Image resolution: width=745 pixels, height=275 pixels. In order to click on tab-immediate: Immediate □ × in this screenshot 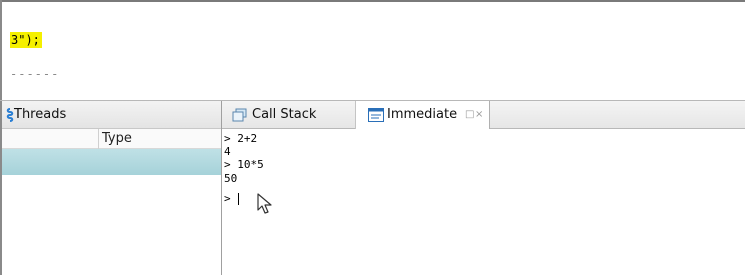, I will do `click(423, 115)`.